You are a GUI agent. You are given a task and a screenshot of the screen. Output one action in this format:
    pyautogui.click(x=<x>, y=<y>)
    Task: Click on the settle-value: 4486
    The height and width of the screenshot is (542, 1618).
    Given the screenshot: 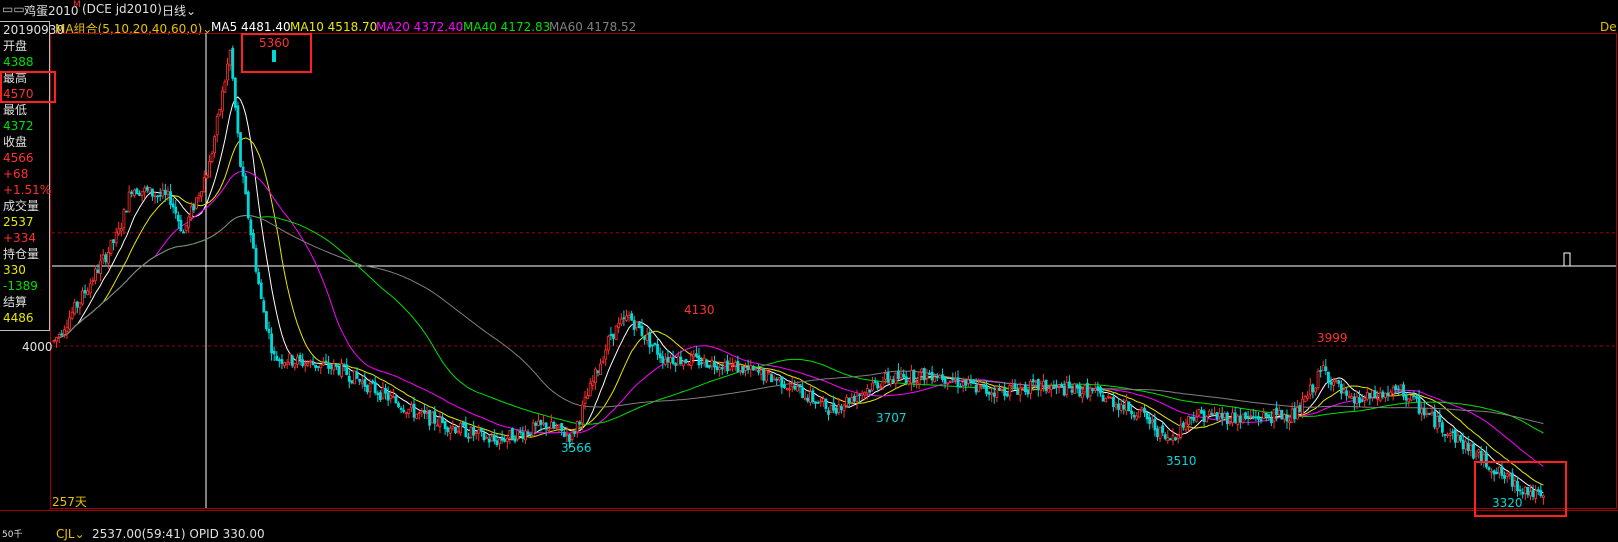 What is the action you would take?
    pyautogui.click(x=18, y=318)
    